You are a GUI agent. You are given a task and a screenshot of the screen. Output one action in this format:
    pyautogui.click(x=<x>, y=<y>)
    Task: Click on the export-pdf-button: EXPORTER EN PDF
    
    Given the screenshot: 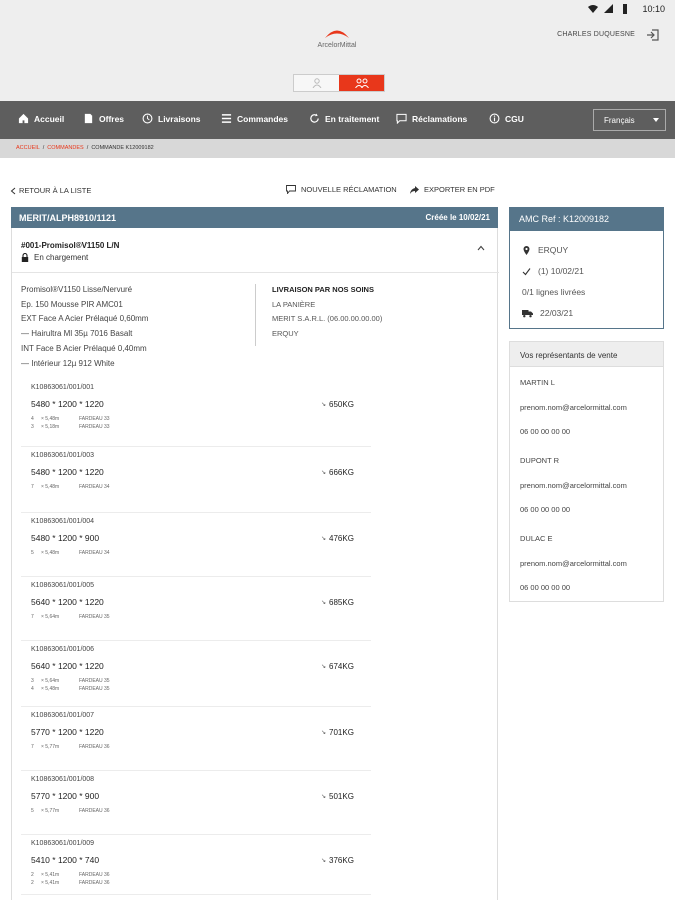 What is the action you would take?
    pyautogui.click(x=452, y=189)
    